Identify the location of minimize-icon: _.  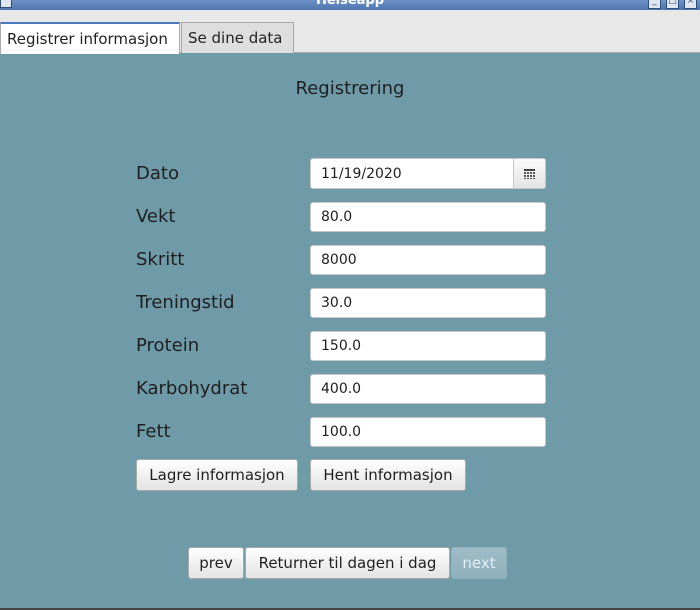
(654, 4).